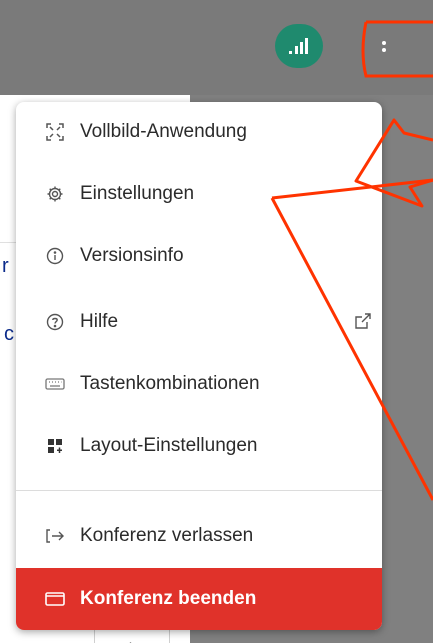 This screenshot has width=433, height=643. Describe the element at coordinates (167, 535) in the screenshot. I see `menu-item-label: Konferenz verlassen` at that location.